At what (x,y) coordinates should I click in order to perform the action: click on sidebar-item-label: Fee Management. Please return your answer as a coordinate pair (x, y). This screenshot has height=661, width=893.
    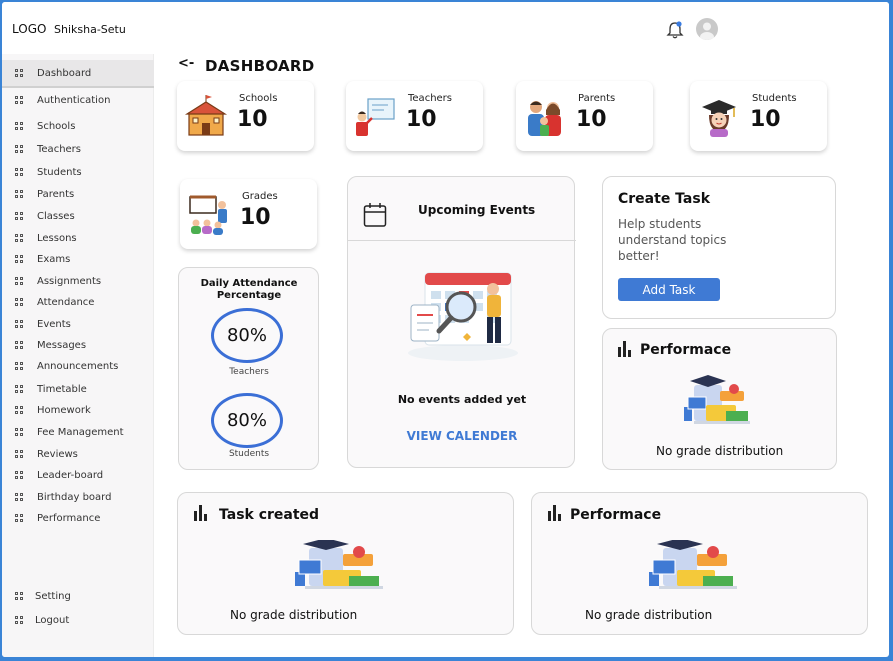
    Looking at the image, I should click on (80, 432).